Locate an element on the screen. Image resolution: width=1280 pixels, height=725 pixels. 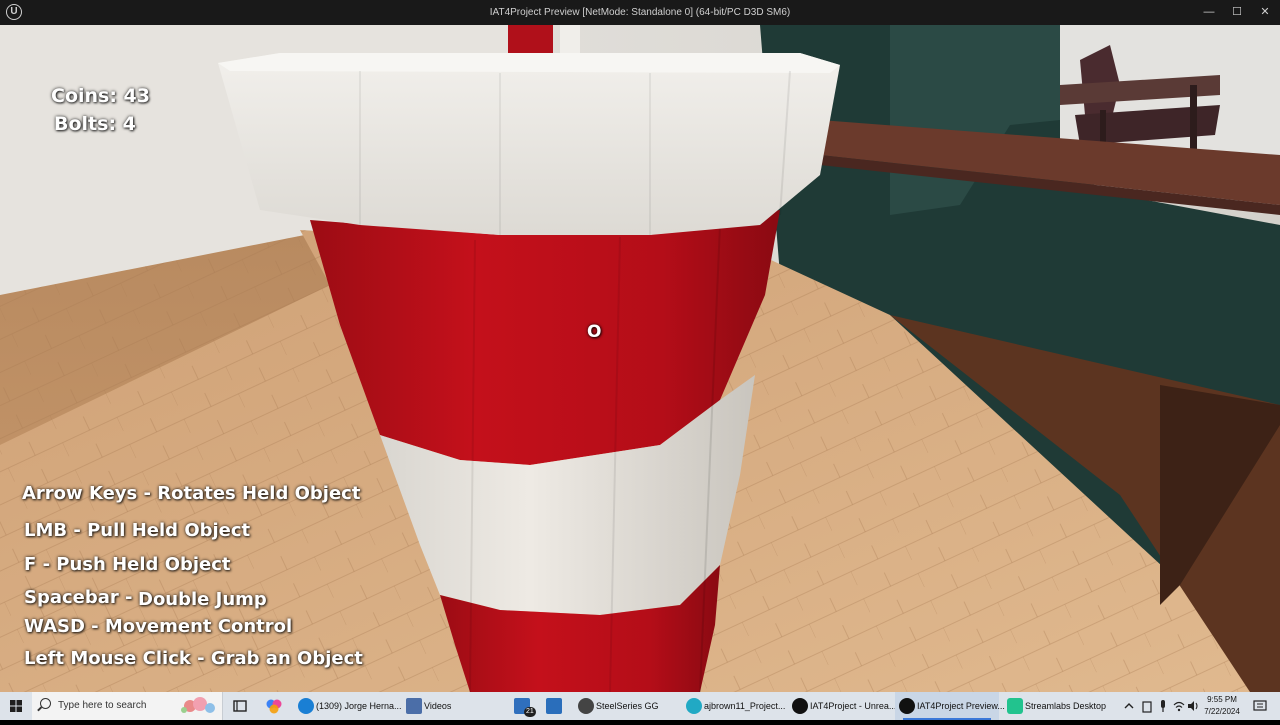
edge-icon is located at coordinates (306, 706).